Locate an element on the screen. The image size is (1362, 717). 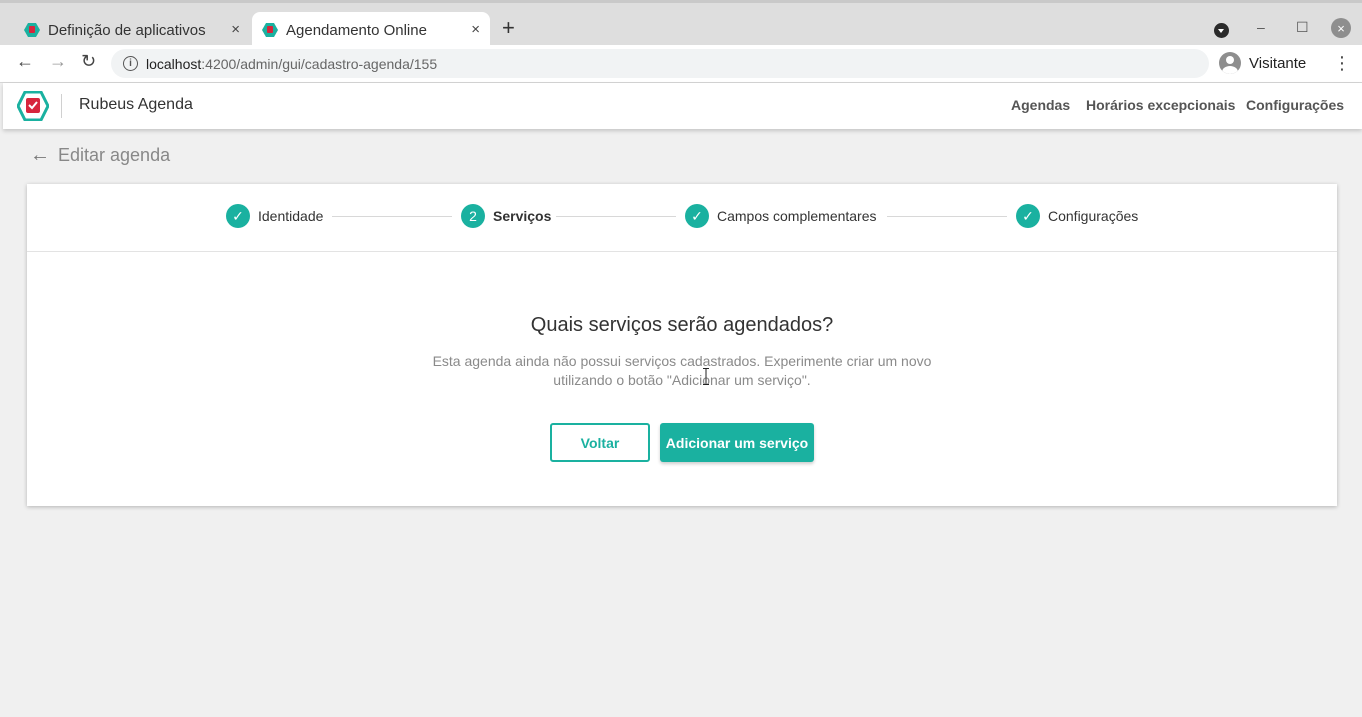
text-cursor-icon is located at coordinates (706, 376).